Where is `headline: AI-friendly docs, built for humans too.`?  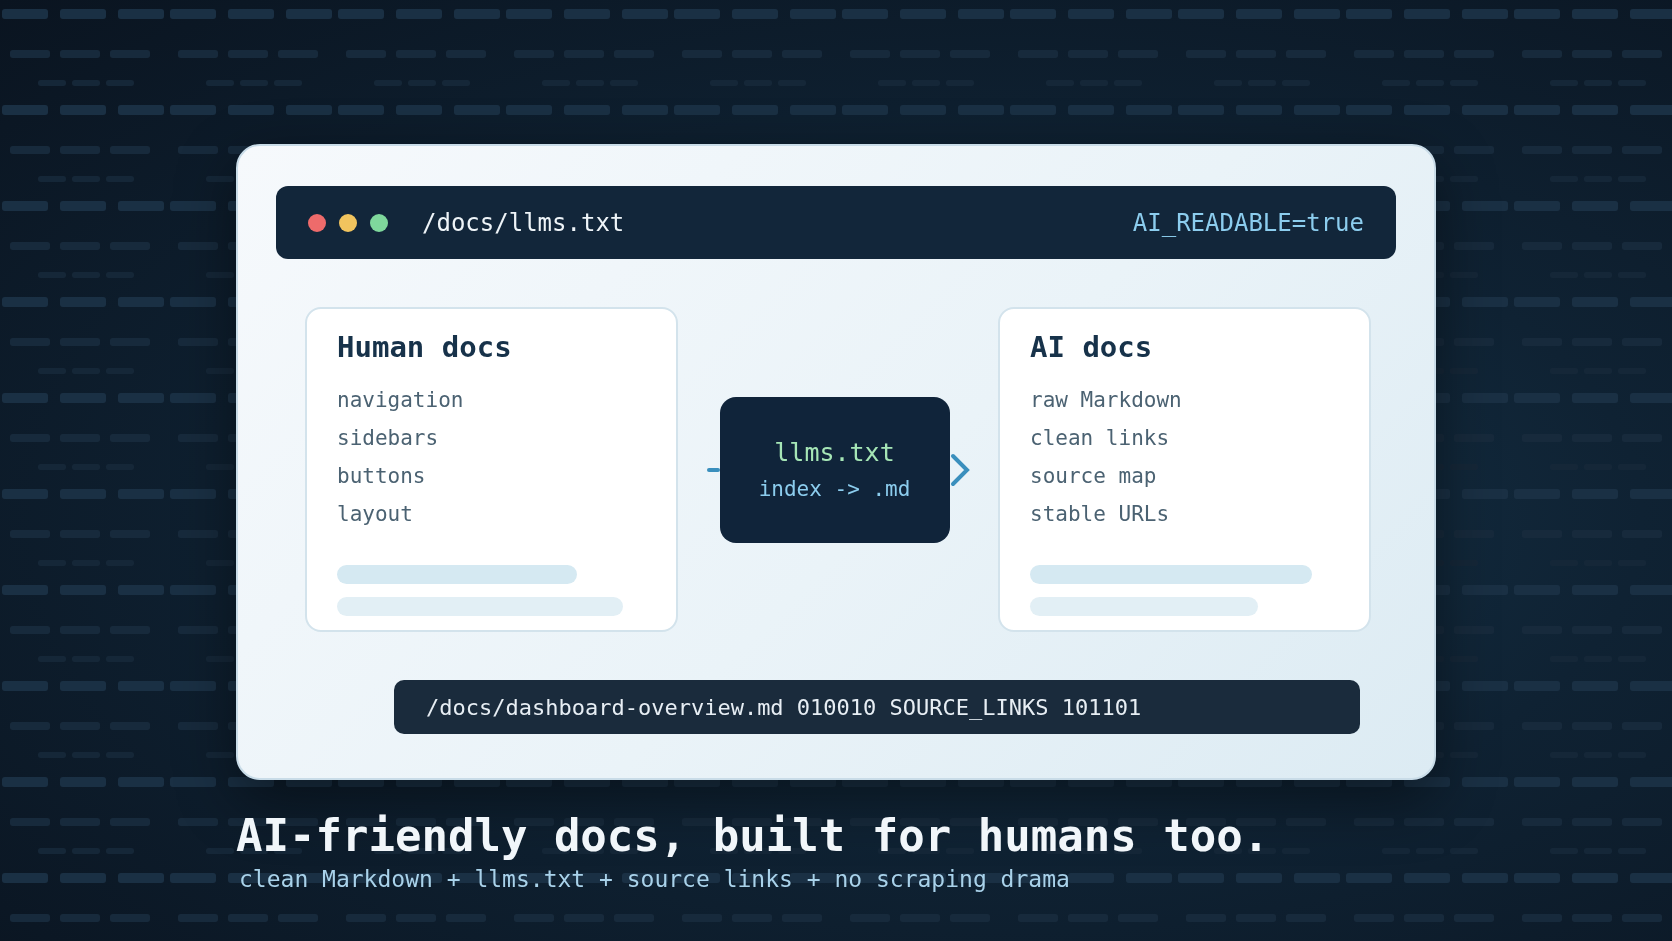
headline: AI-friendly docs, built for humans too. is located at coordinates (753, 836).